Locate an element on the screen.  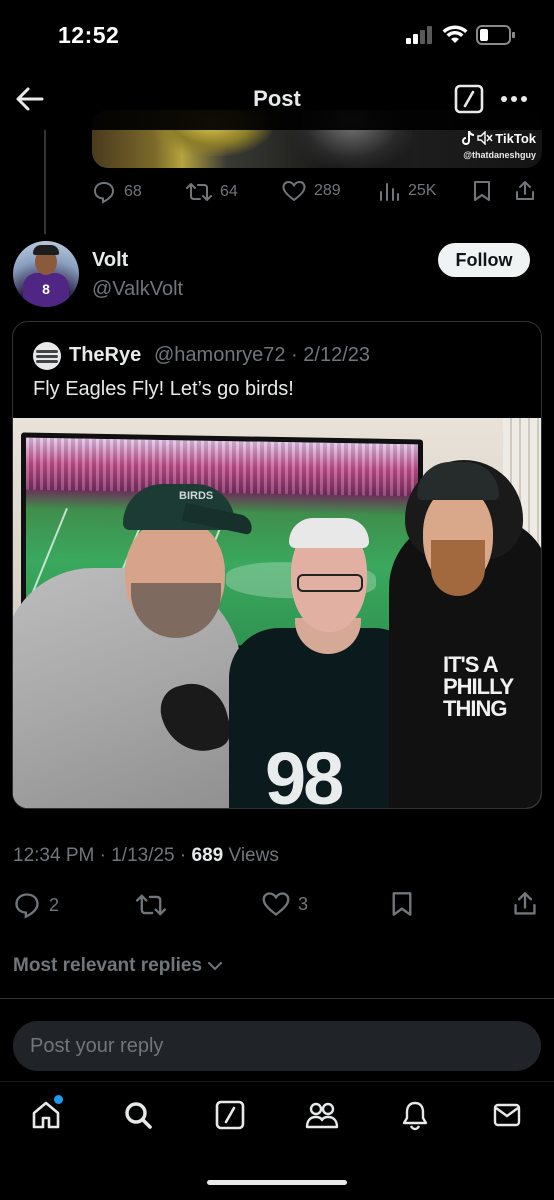
divider is located at coordinates (277, 998).